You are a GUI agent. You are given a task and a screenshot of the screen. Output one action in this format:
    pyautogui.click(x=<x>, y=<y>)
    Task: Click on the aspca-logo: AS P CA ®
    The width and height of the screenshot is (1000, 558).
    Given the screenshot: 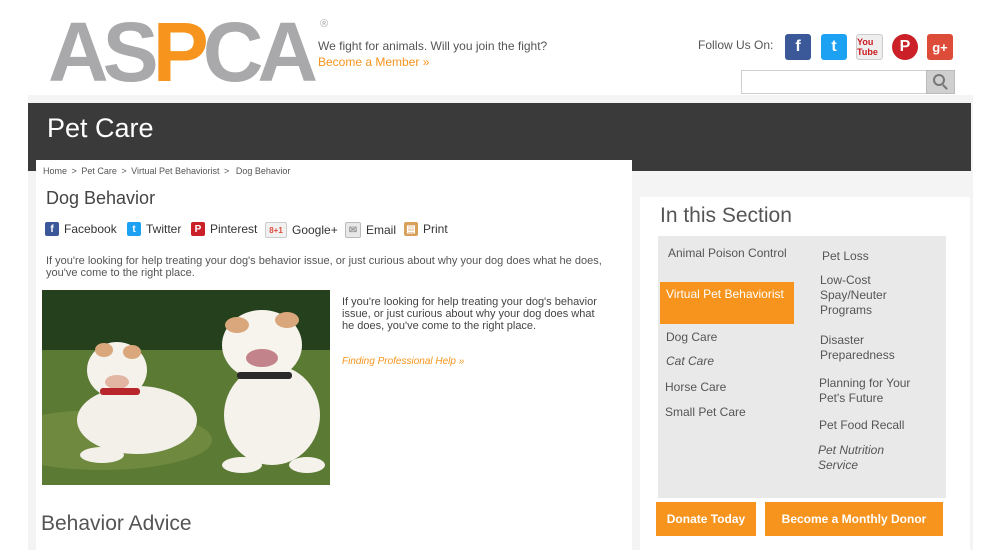 What is the action you would take?
    pyautogui.click(x=188, y=52)
    